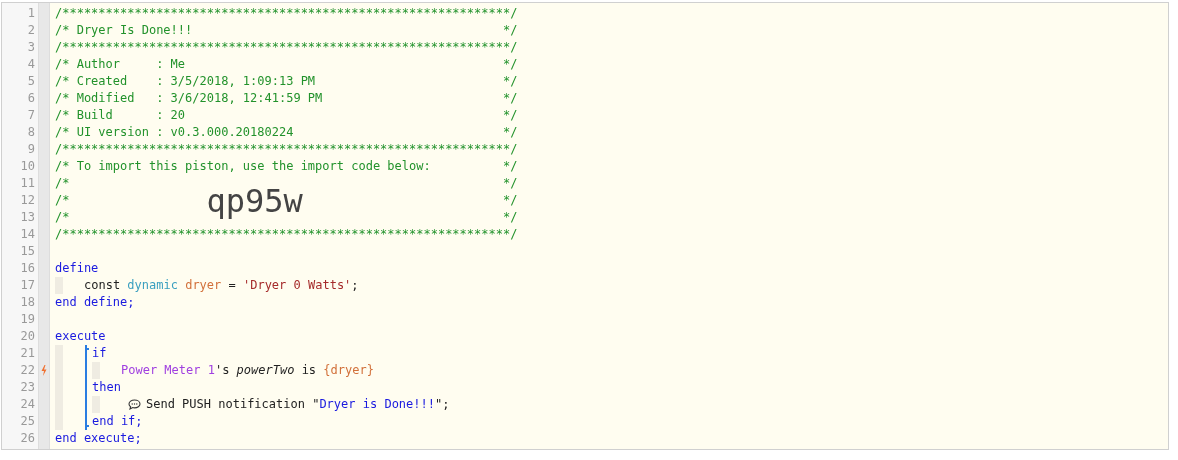 This screenshot has height=460, width=1178. What do you see at coordinates (254, 200) in the screenshot?
I see `import-code: qp95w` at bounding box center [254, 200].